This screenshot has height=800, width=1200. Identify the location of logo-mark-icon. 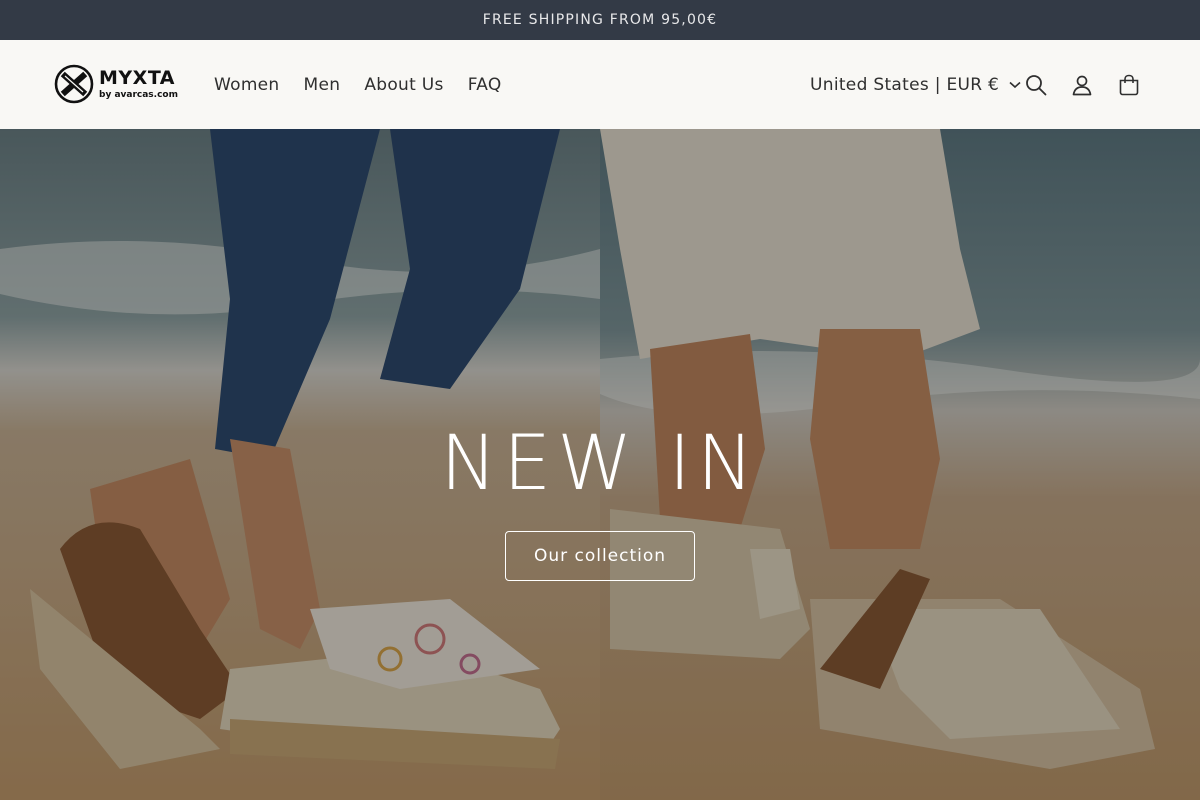
(74, 84).